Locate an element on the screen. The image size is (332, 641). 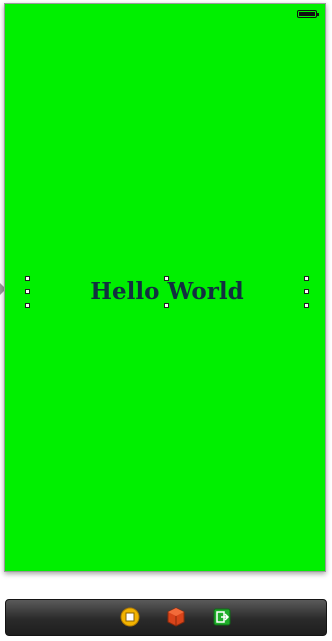
resize-handle-bottom-left is located at coordinates (27, 305).